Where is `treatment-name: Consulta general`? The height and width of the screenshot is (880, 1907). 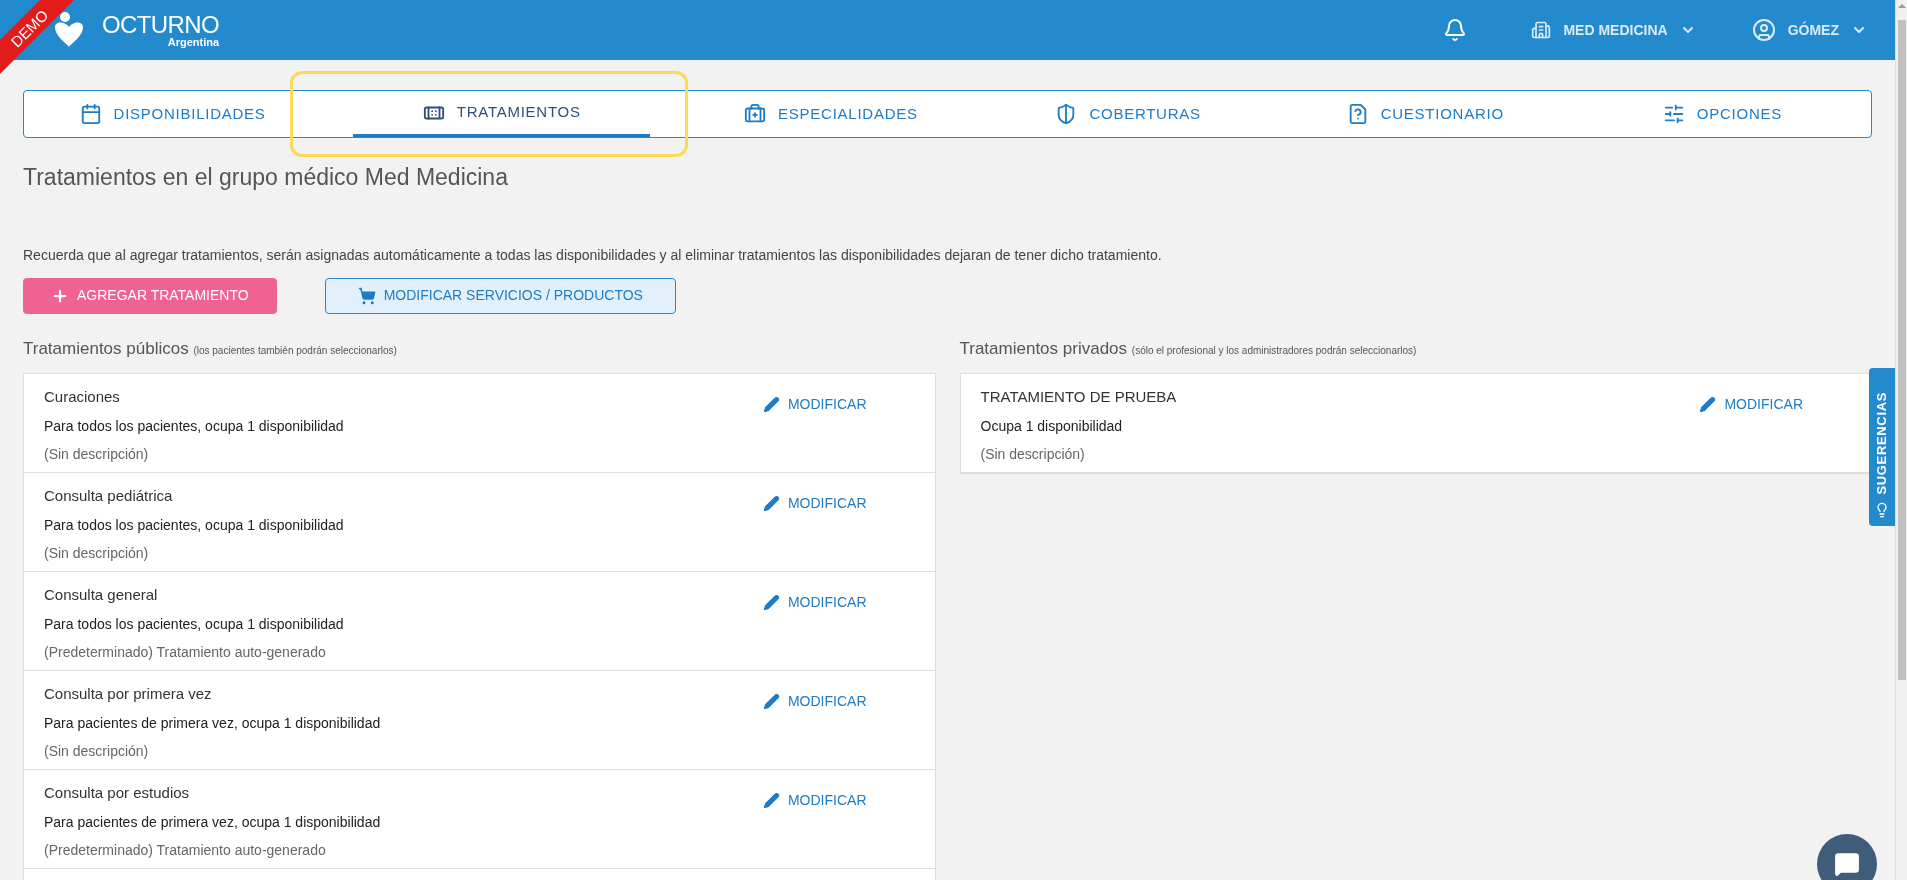
treatment-name: Consulta general is located at coordinates (101, 595).